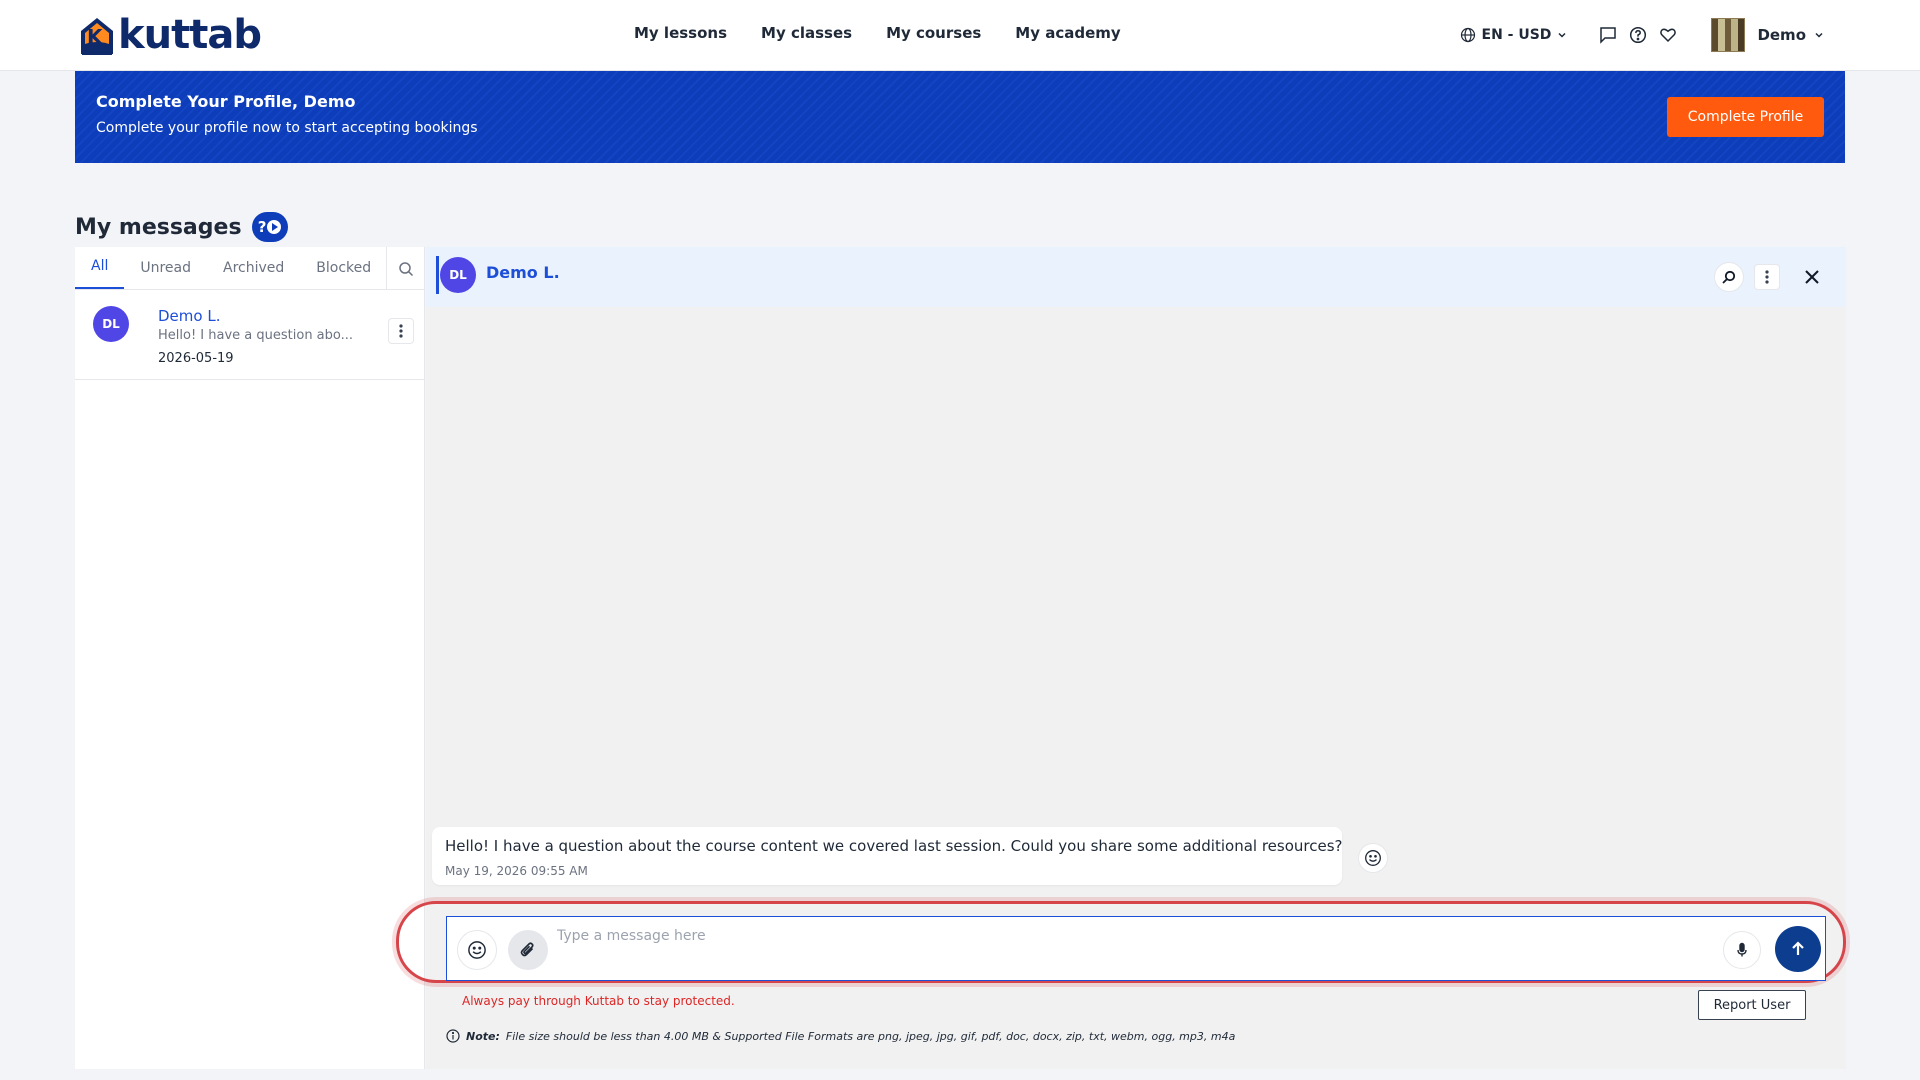 This screenshot has height=1080, width=1920. Describe the element at coordinates (1728, 35) in the screenshot. I see `user-avatar` at that location.